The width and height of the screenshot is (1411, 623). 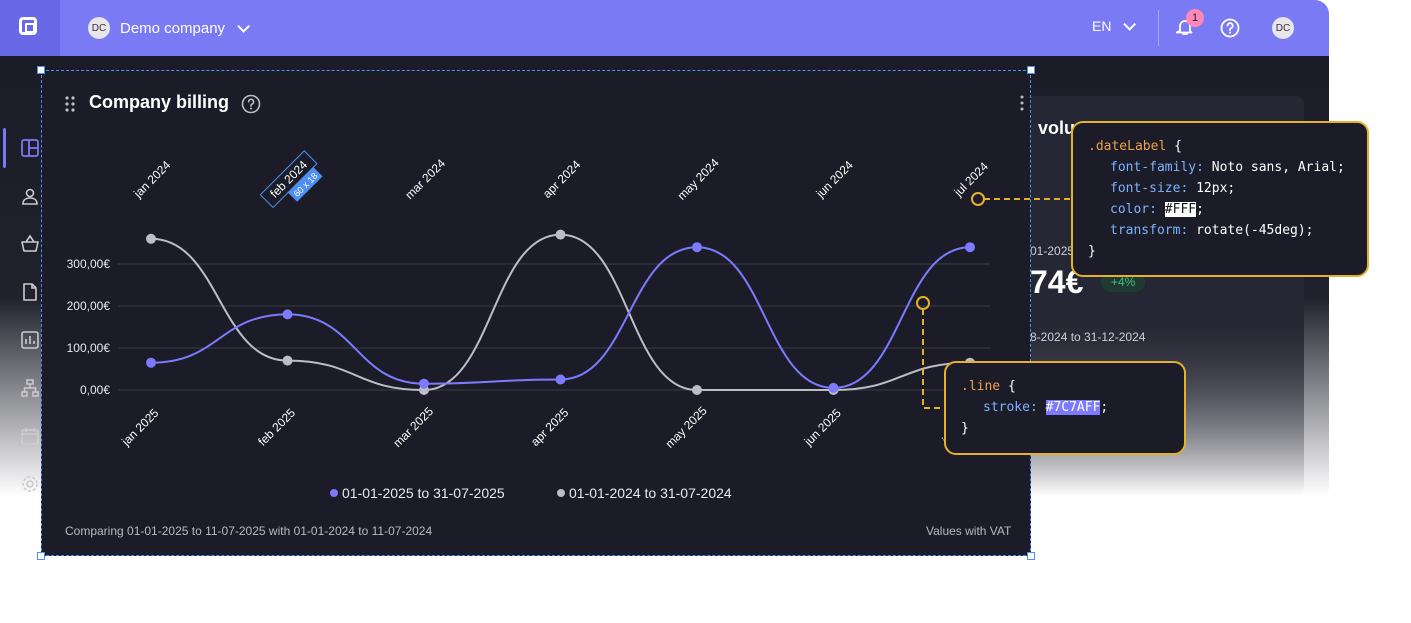 I want to click on drag-handle-icon, so click(x=70, y=104).